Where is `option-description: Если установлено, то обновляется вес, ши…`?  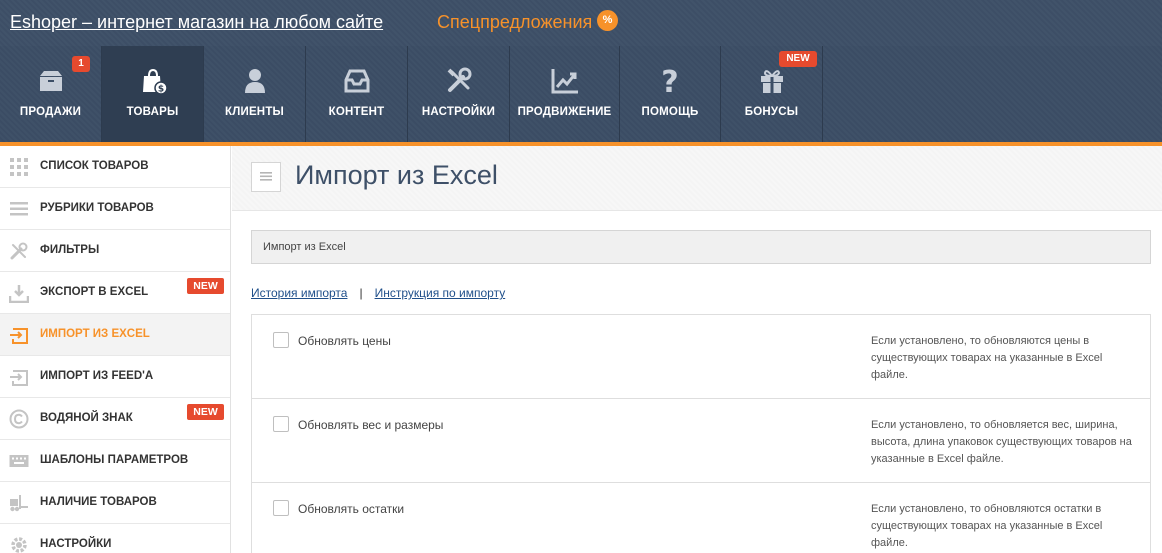
option-description: Если установлено, то обновляется вес, ши… is located at coordinates (1001, 442).